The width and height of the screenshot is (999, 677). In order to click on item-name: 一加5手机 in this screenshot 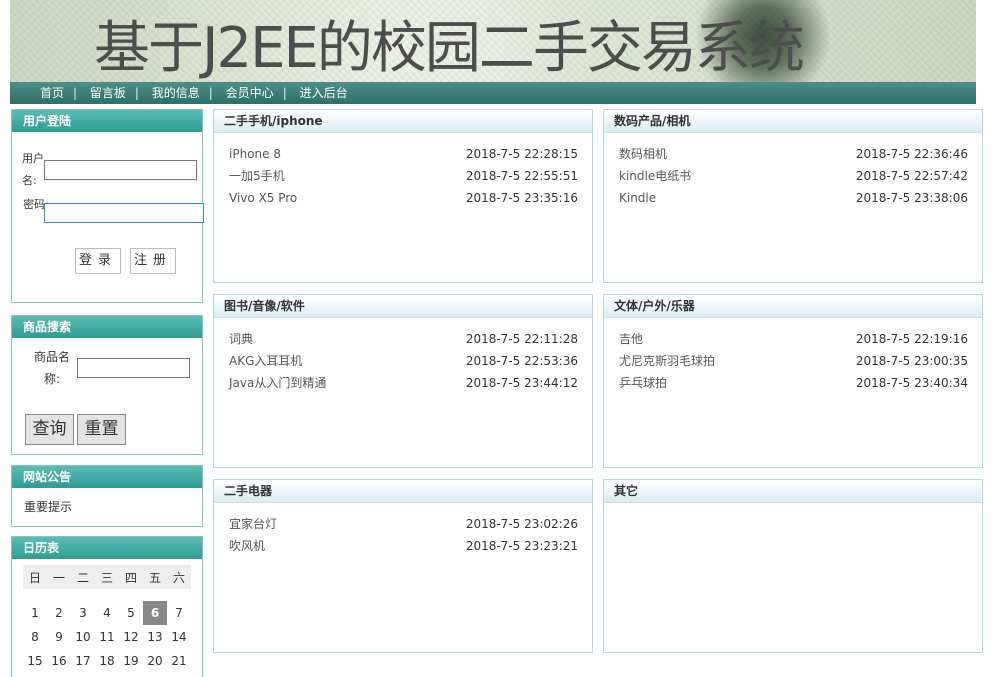, I will do `click(257, 176)`.